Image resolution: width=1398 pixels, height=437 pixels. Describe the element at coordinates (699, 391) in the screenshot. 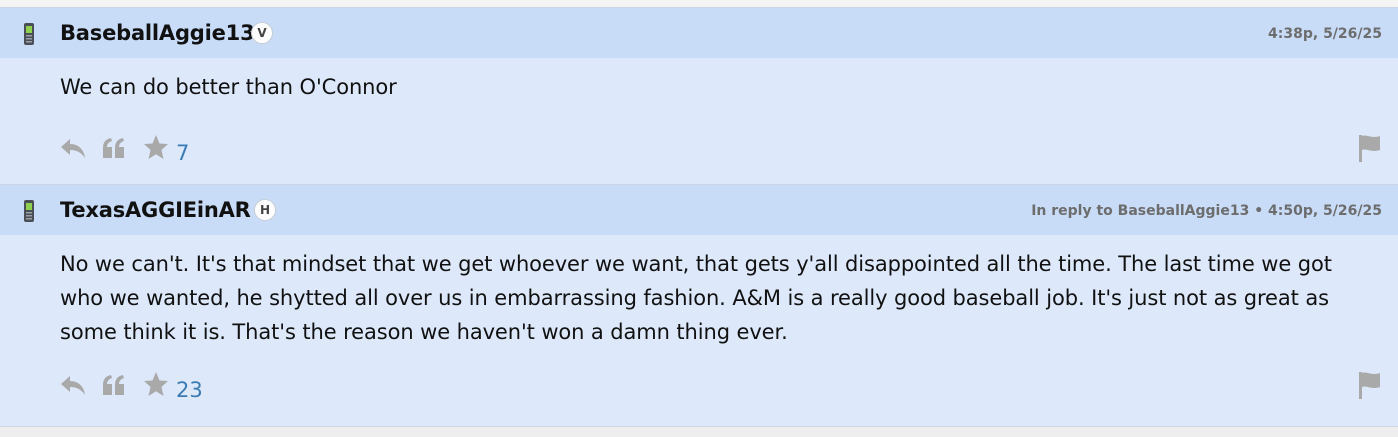

I see `post-actions: 23` at that location.